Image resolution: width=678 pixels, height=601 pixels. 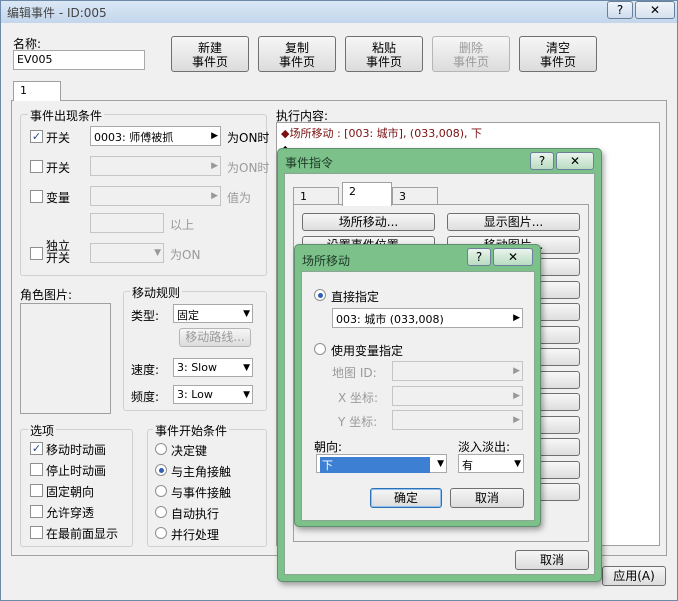 I want to click on self-switch-select: ▼, so click(x=127, y=253).